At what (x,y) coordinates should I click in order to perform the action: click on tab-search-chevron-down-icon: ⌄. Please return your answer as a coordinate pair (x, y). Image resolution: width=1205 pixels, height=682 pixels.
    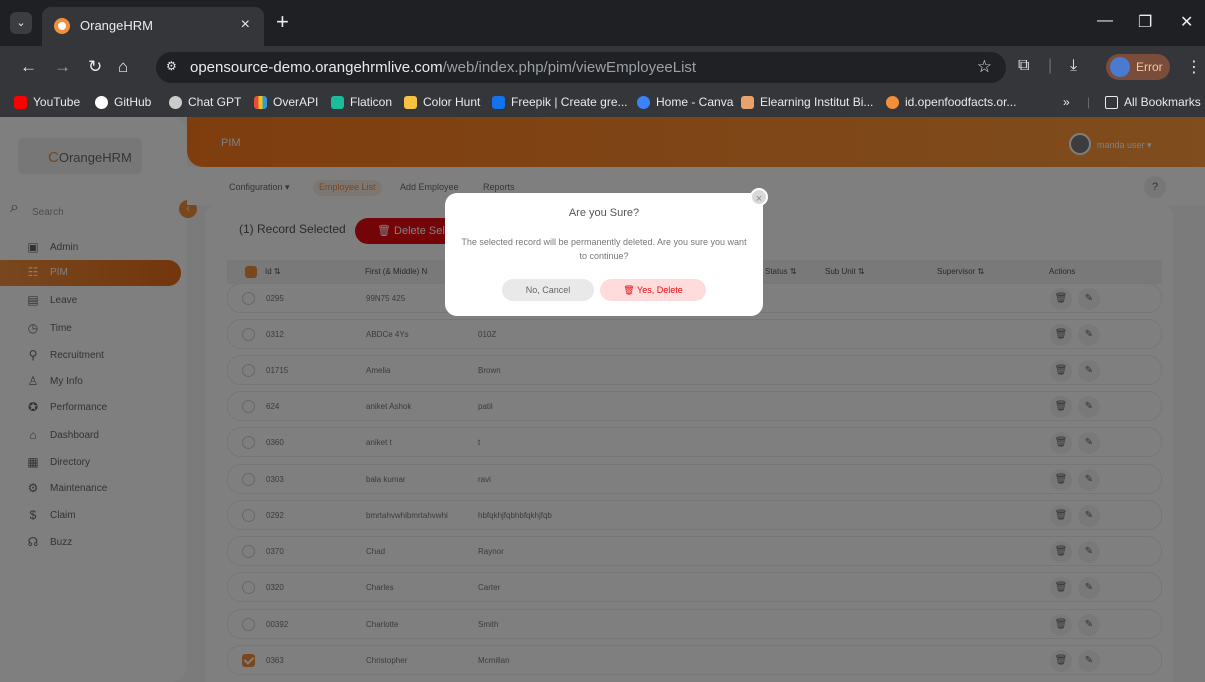
    Looking at the image, I should click on (21, 23).